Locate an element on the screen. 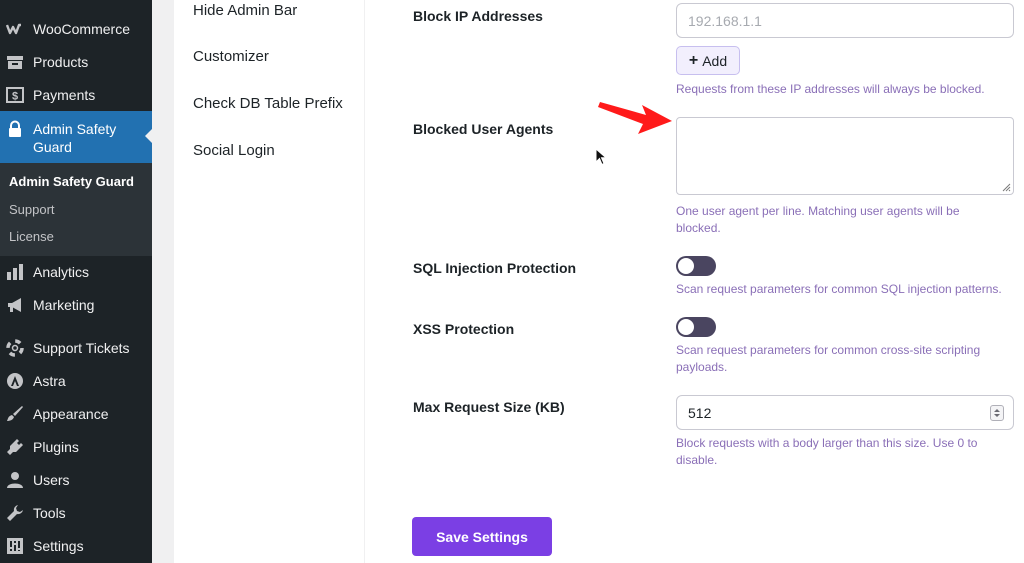 This screenshot has width=1024, height=563. sidebar-item-label: Plugins is located at coordinates (56, 447).